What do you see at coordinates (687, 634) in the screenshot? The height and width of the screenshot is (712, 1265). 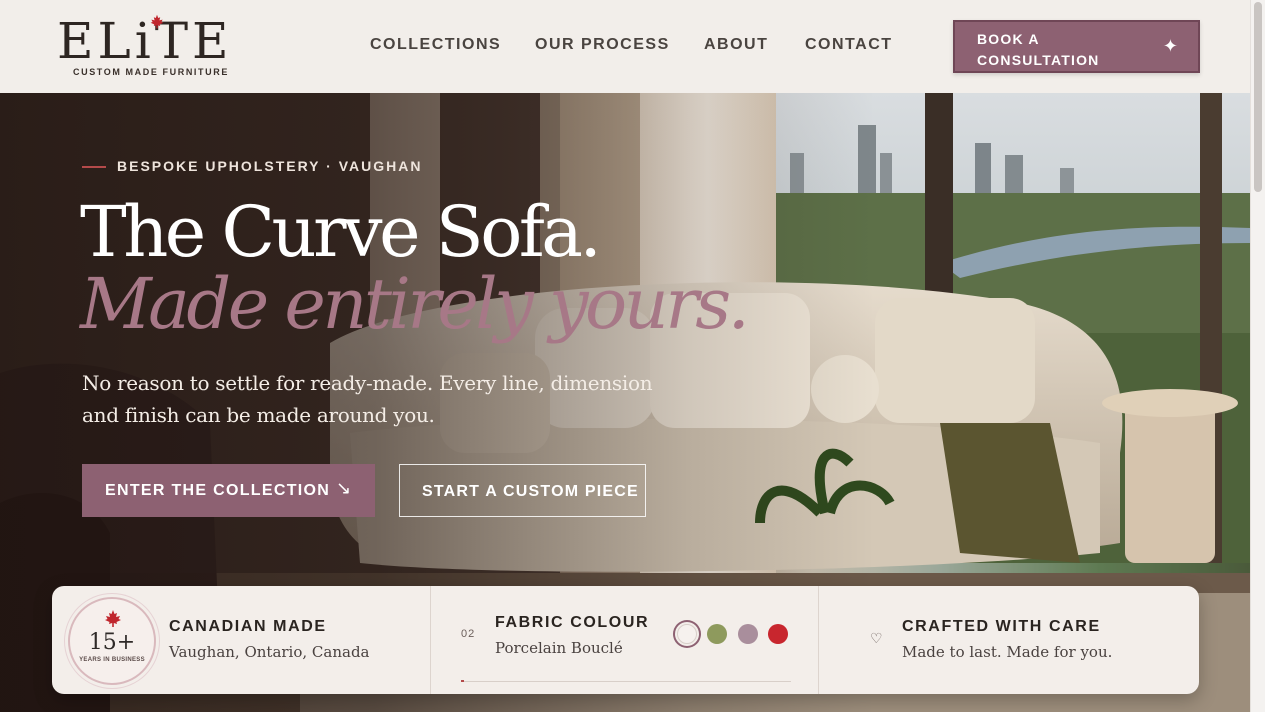 I see `swatch-porcelain` at bounding box center [687, 634].